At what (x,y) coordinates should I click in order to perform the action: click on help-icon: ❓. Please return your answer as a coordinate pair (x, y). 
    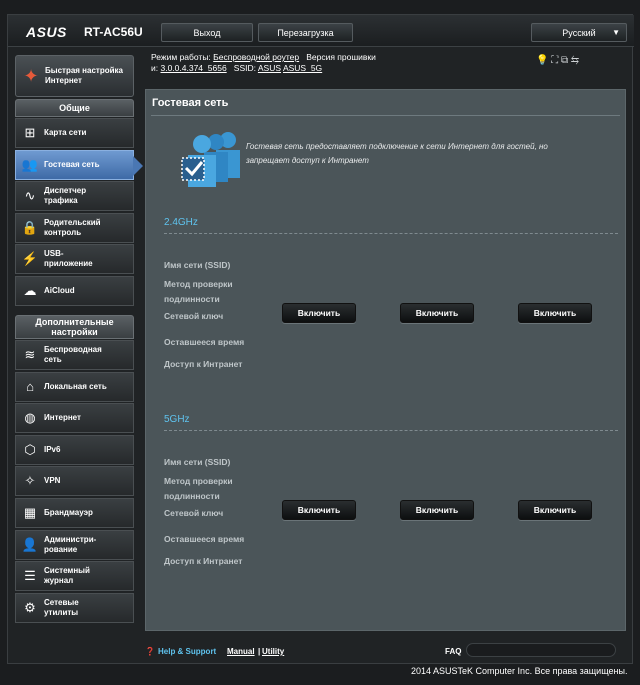
    Looking at the image, I should click on (150, 651).